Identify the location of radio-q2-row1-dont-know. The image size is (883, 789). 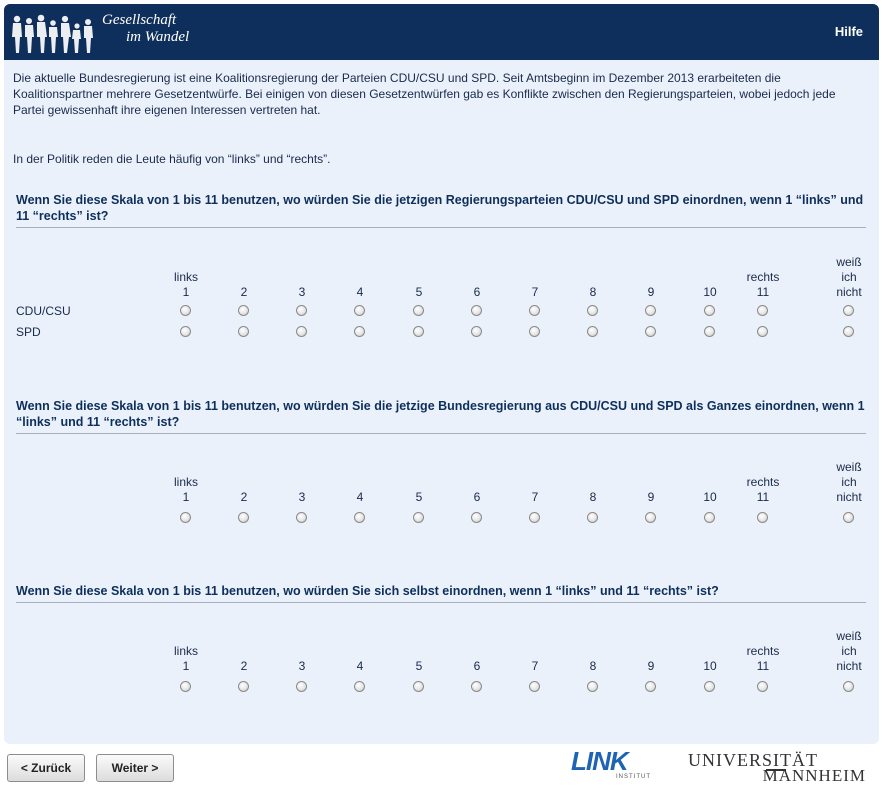
(848, 517).